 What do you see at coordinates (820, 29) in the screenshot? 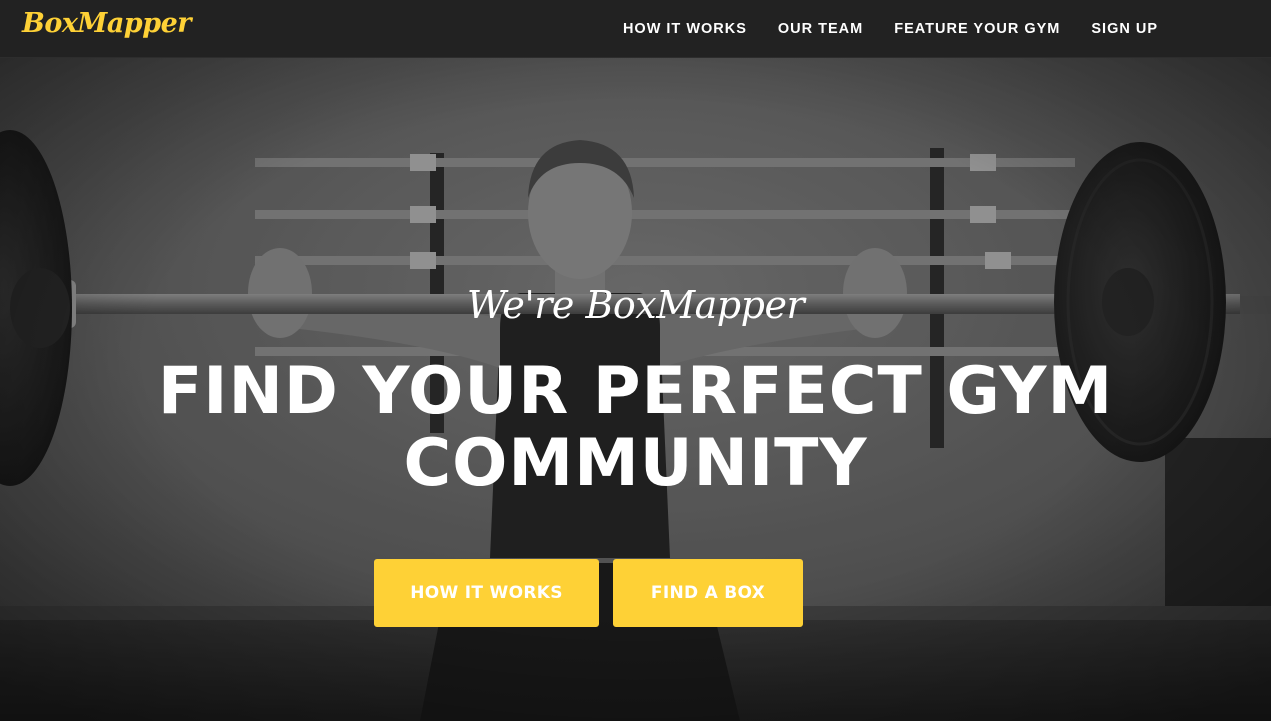
I see `nav-link-our-team: OUR TEAM` at bounding box center [820, 29].